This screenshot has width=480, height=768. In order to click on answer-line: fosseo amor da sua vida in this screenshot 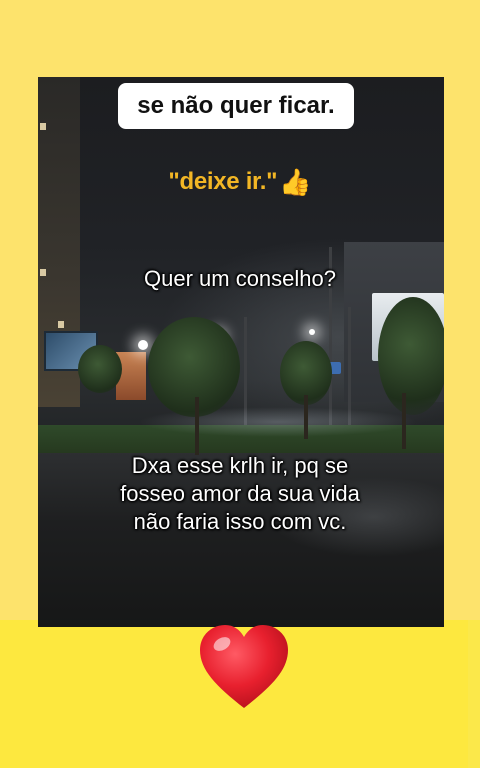, I will do `click(240, 493)`.